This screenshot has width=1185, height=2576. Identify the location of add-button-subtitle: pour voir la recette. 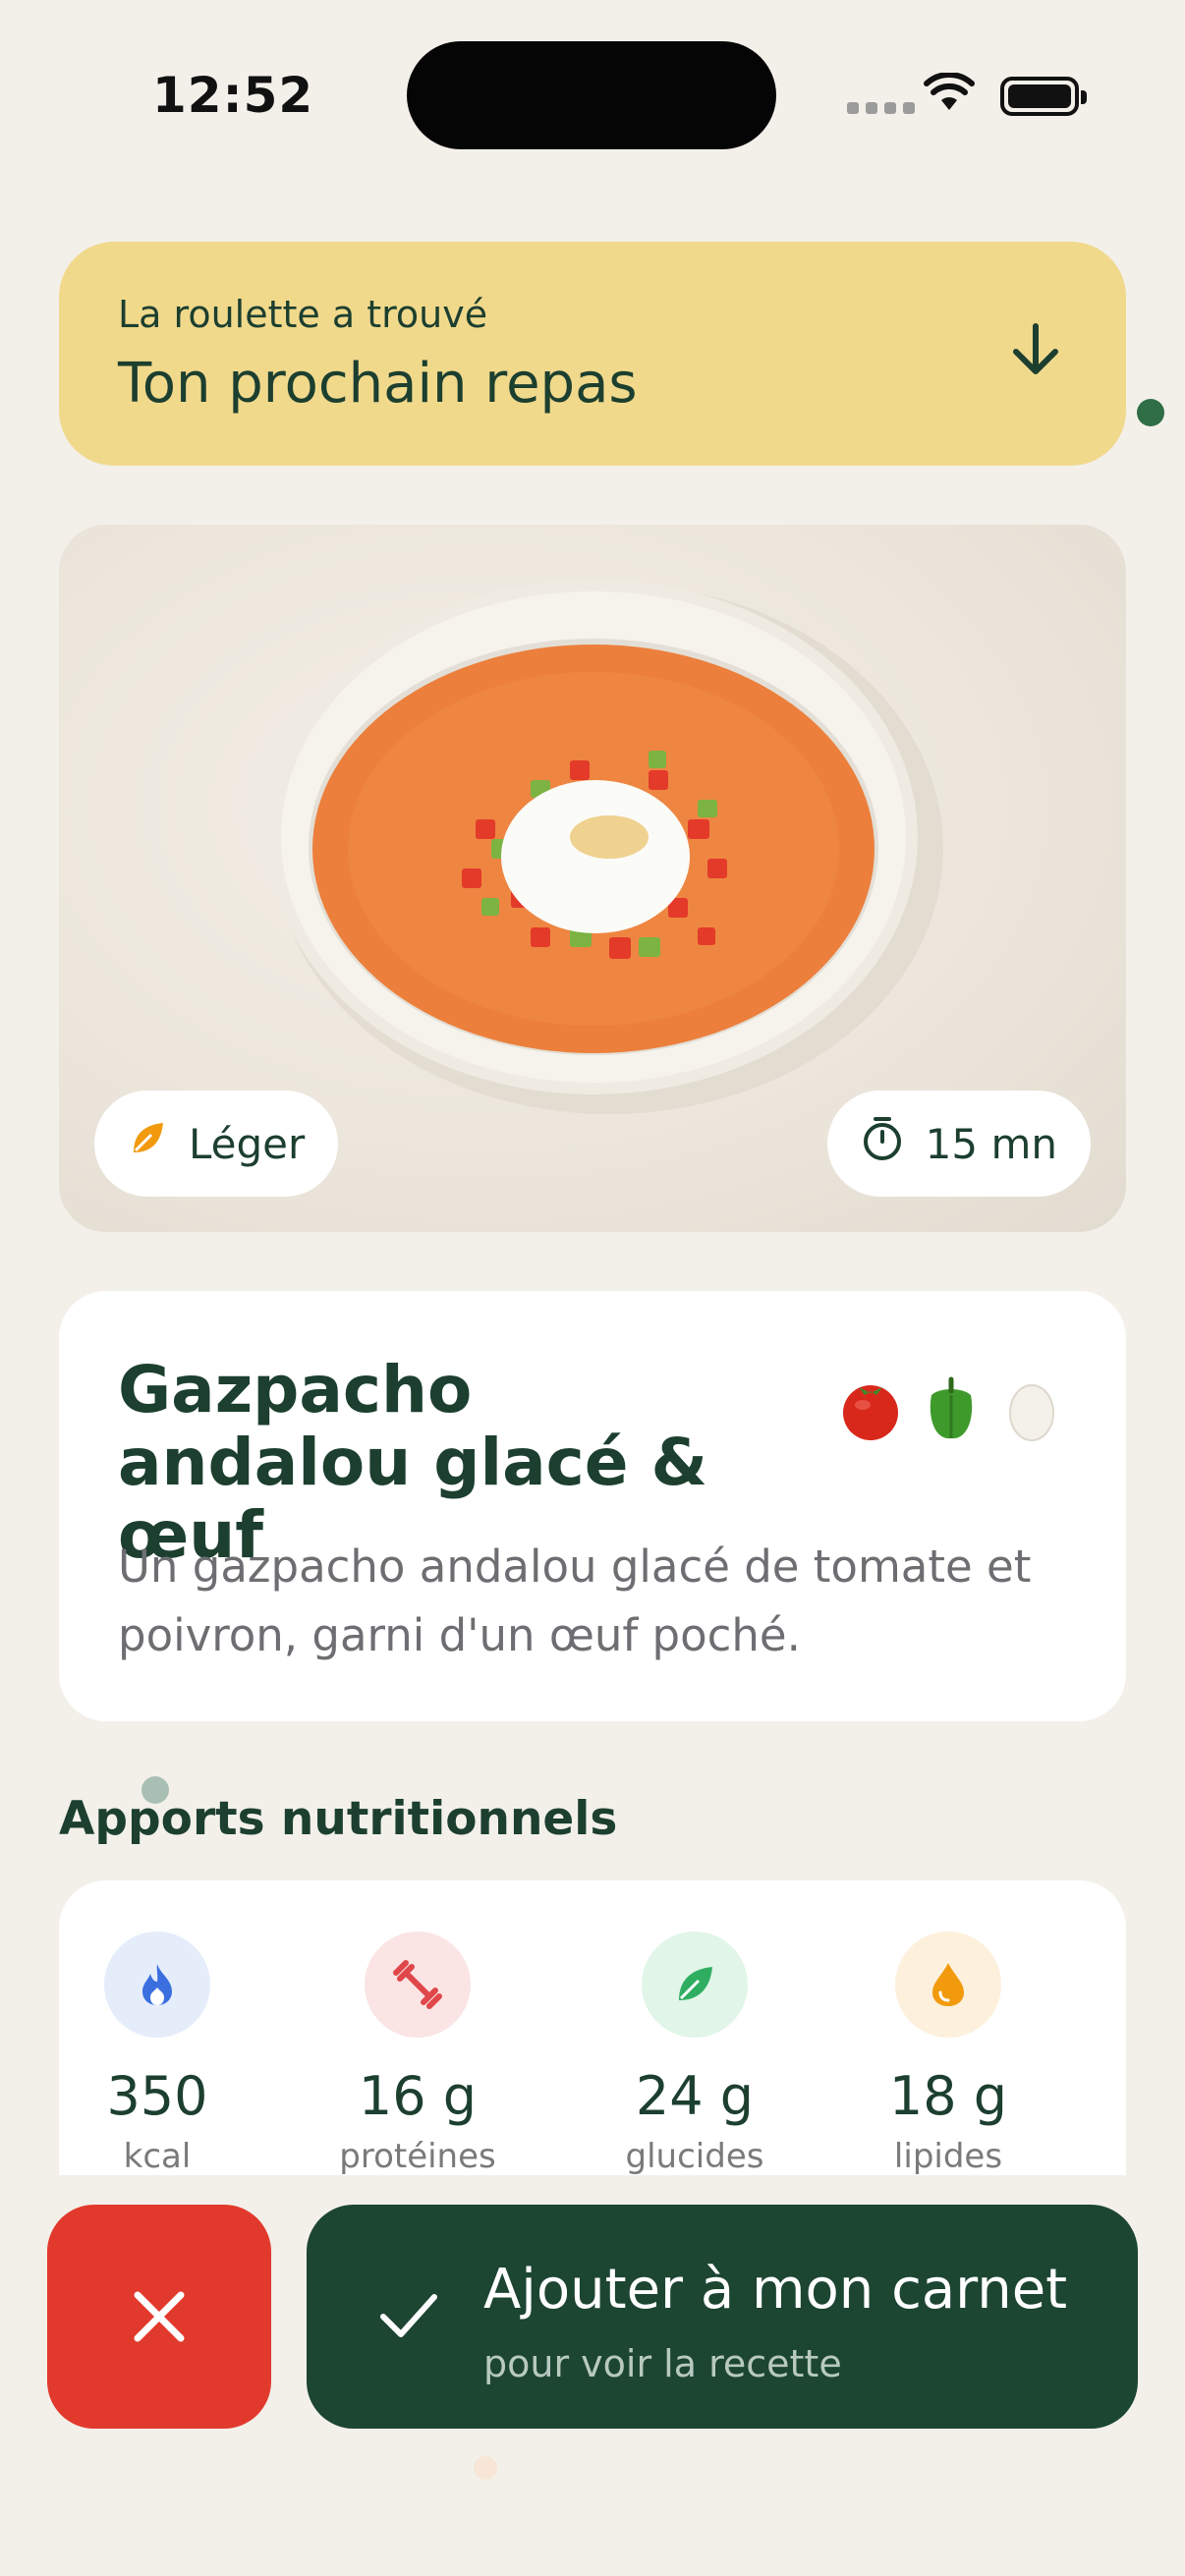
(662, 2363).